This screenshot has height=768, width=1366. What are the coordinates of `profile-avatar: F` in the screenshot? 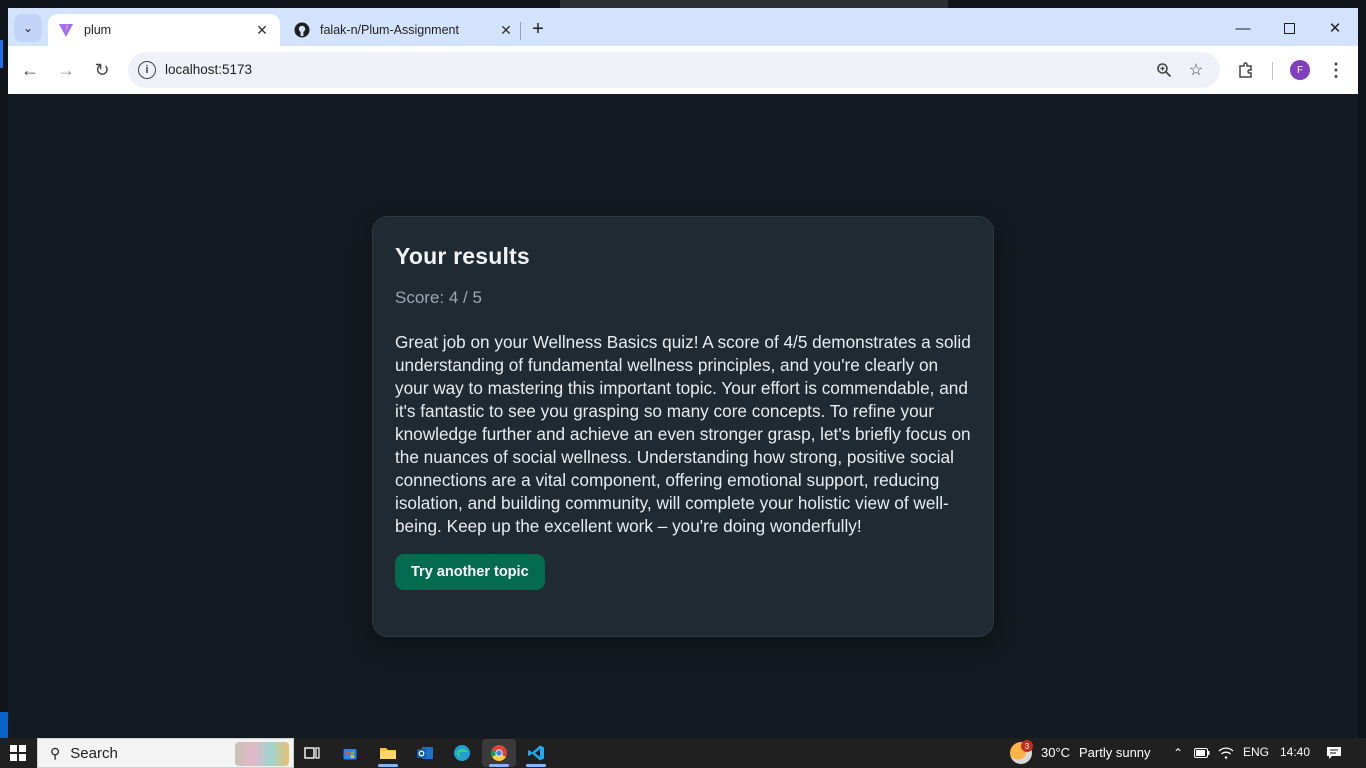 It's located at (1300, 70).